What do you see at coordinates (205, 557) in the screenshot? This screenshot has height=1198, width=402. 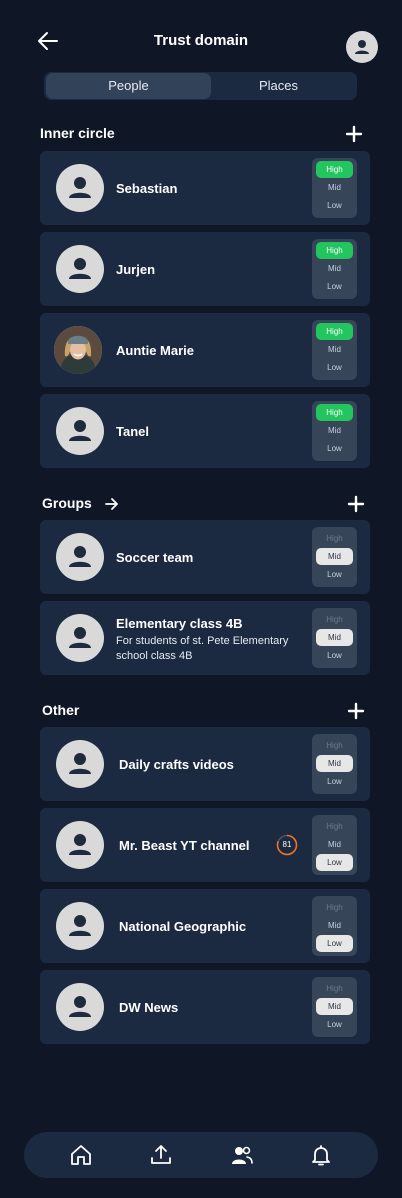 I see `trust-card: Soccer team High Mid Low` at bounding box center [205, 557].